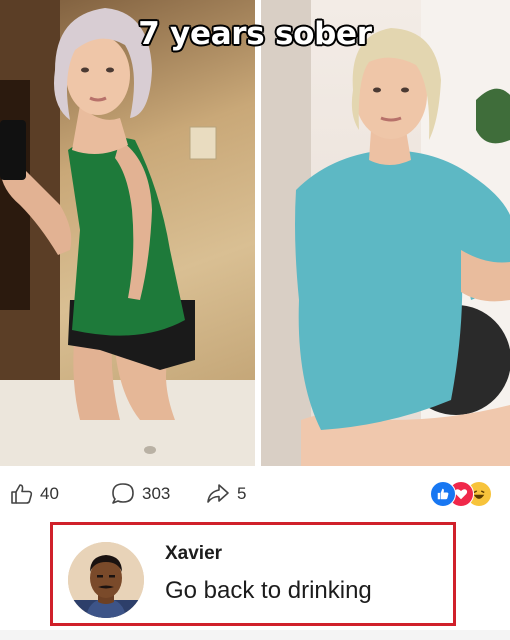  Describe the element at coordinates (253, 574) in the screenshot. I see `highlighted-comment: Xavier Go back to drinking` at that location.